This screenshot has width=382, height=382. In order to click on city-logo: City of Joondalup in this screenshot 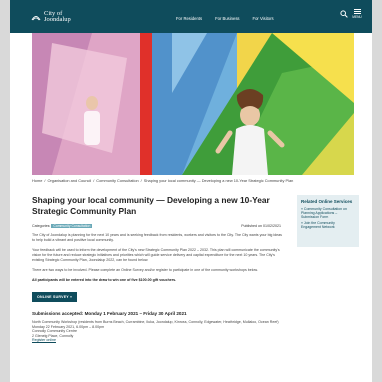, I will do `click(51, 16)`.